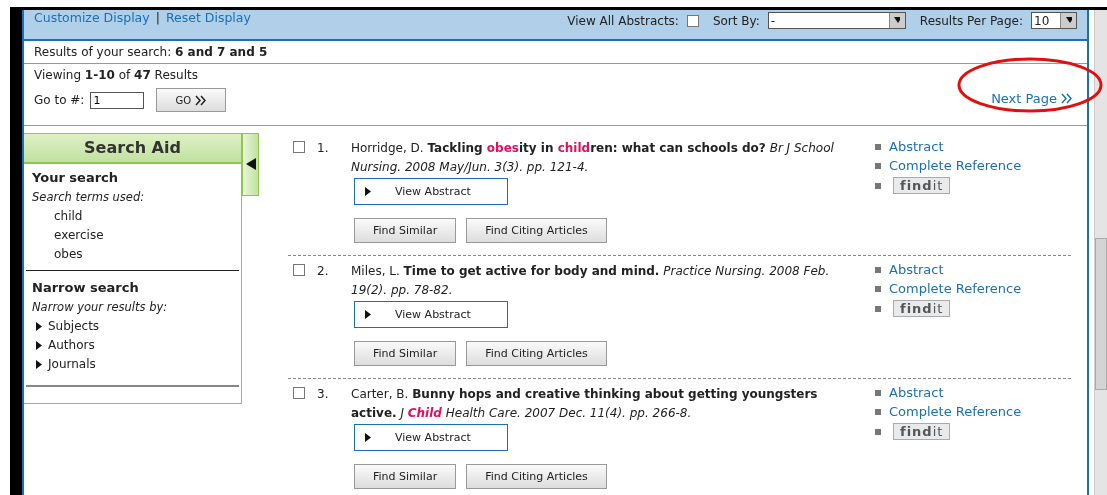 Image resolution: width=1107 pixels, height=495 pixels. Describe the element at coordinates (585, 404) in the screenshot. I see `citation: Carter, B. Bunny hops and creative thinking about getting youngsters active. J Child Health Care. 2007 Dec. 11(4). pp. 266-8.` at that location.